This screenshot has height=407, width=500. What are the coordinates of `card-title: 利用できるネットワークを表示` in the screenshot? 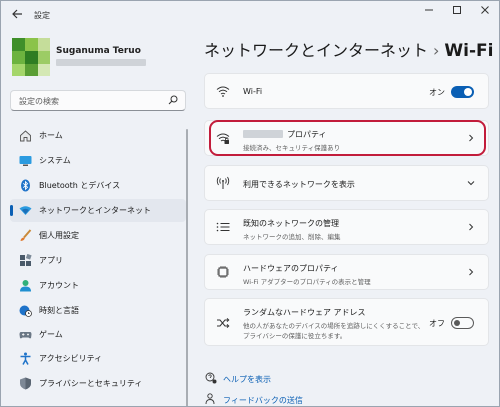 It's located at (299, 184).